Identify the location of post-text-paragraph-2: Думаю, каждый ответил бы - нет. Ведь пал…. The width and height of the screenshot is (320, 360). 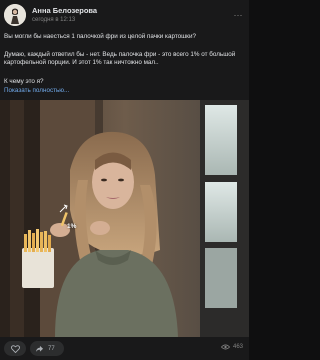
(120, 59).